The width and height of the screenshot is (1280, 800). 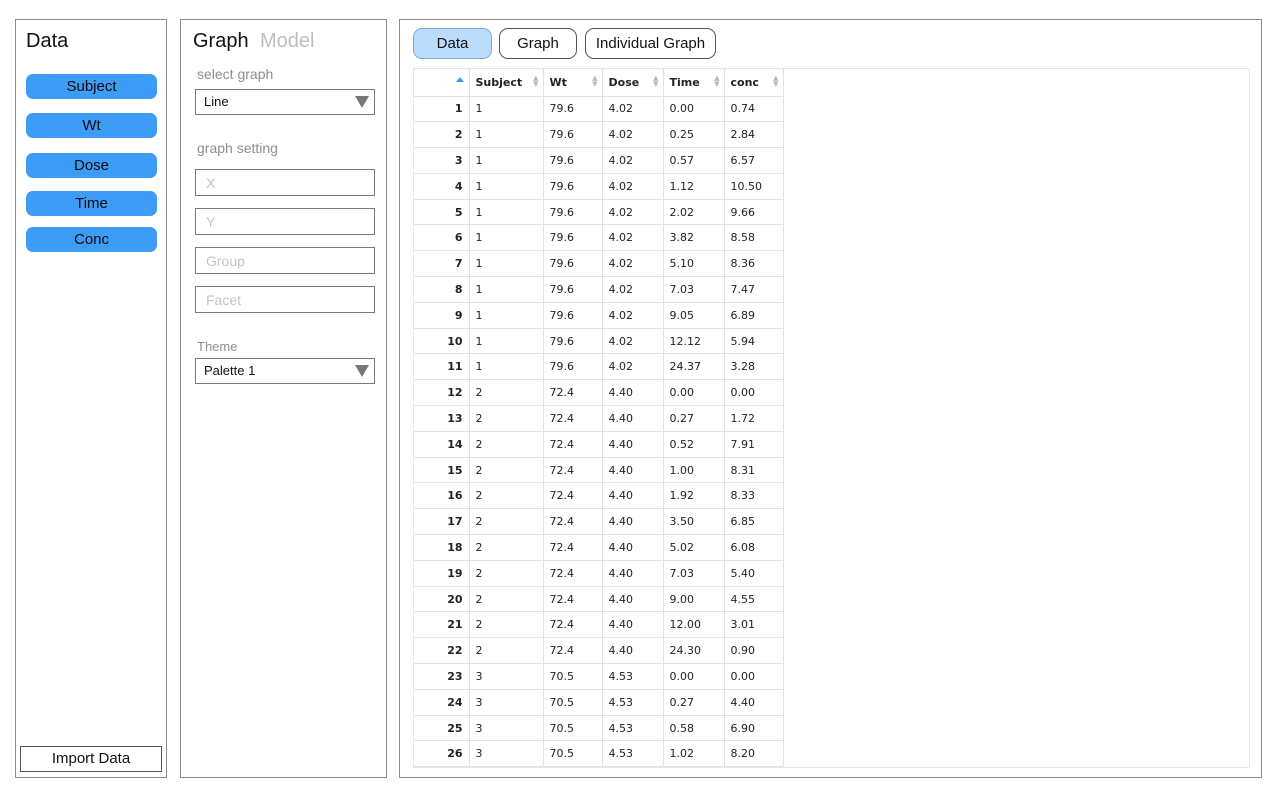 I want to click on conc-cell: 9.66, so click(x=754, y=212).